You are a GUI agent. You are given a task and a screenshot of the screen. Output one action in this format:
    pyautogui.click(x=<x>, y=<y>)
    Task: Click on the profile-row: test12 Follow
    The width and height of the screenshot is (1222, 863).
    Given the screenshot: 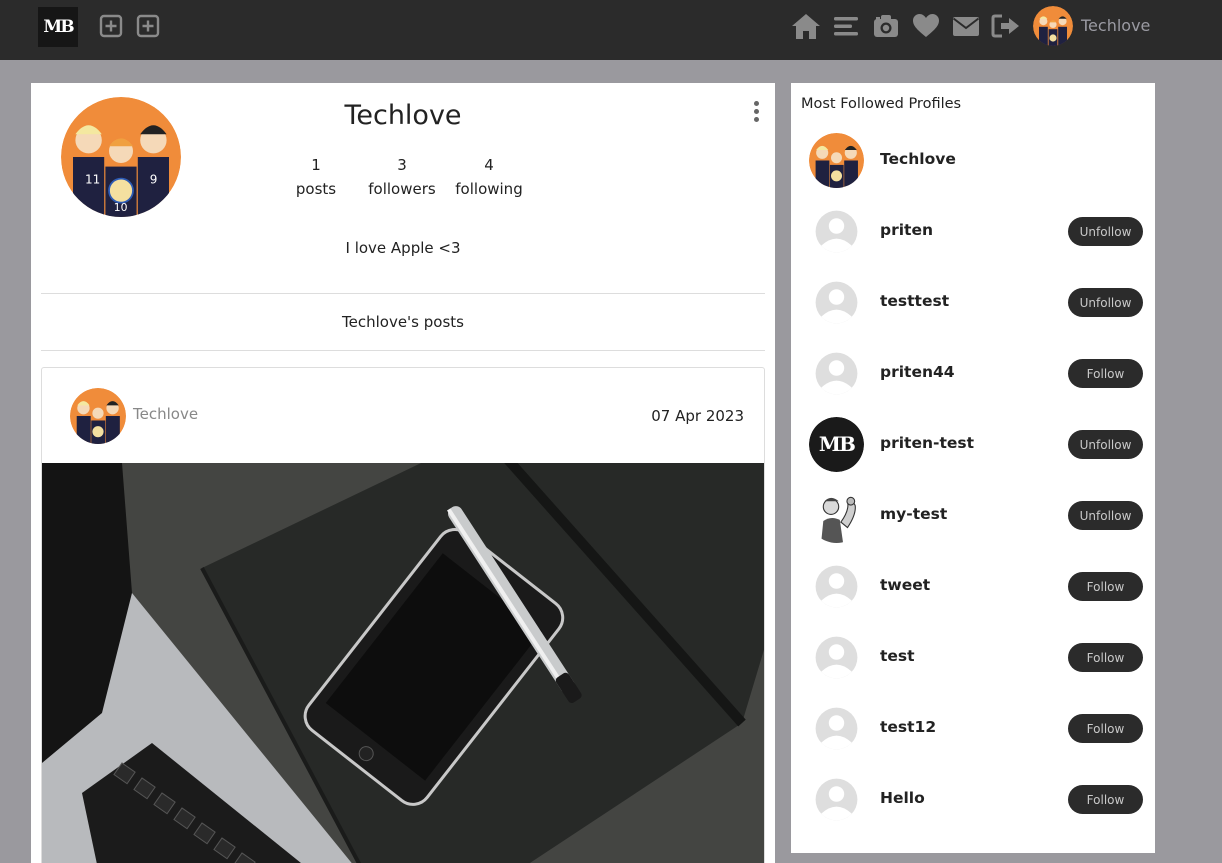 What is the action you would take?
    pyautogui.click(x=973, y=736)
    